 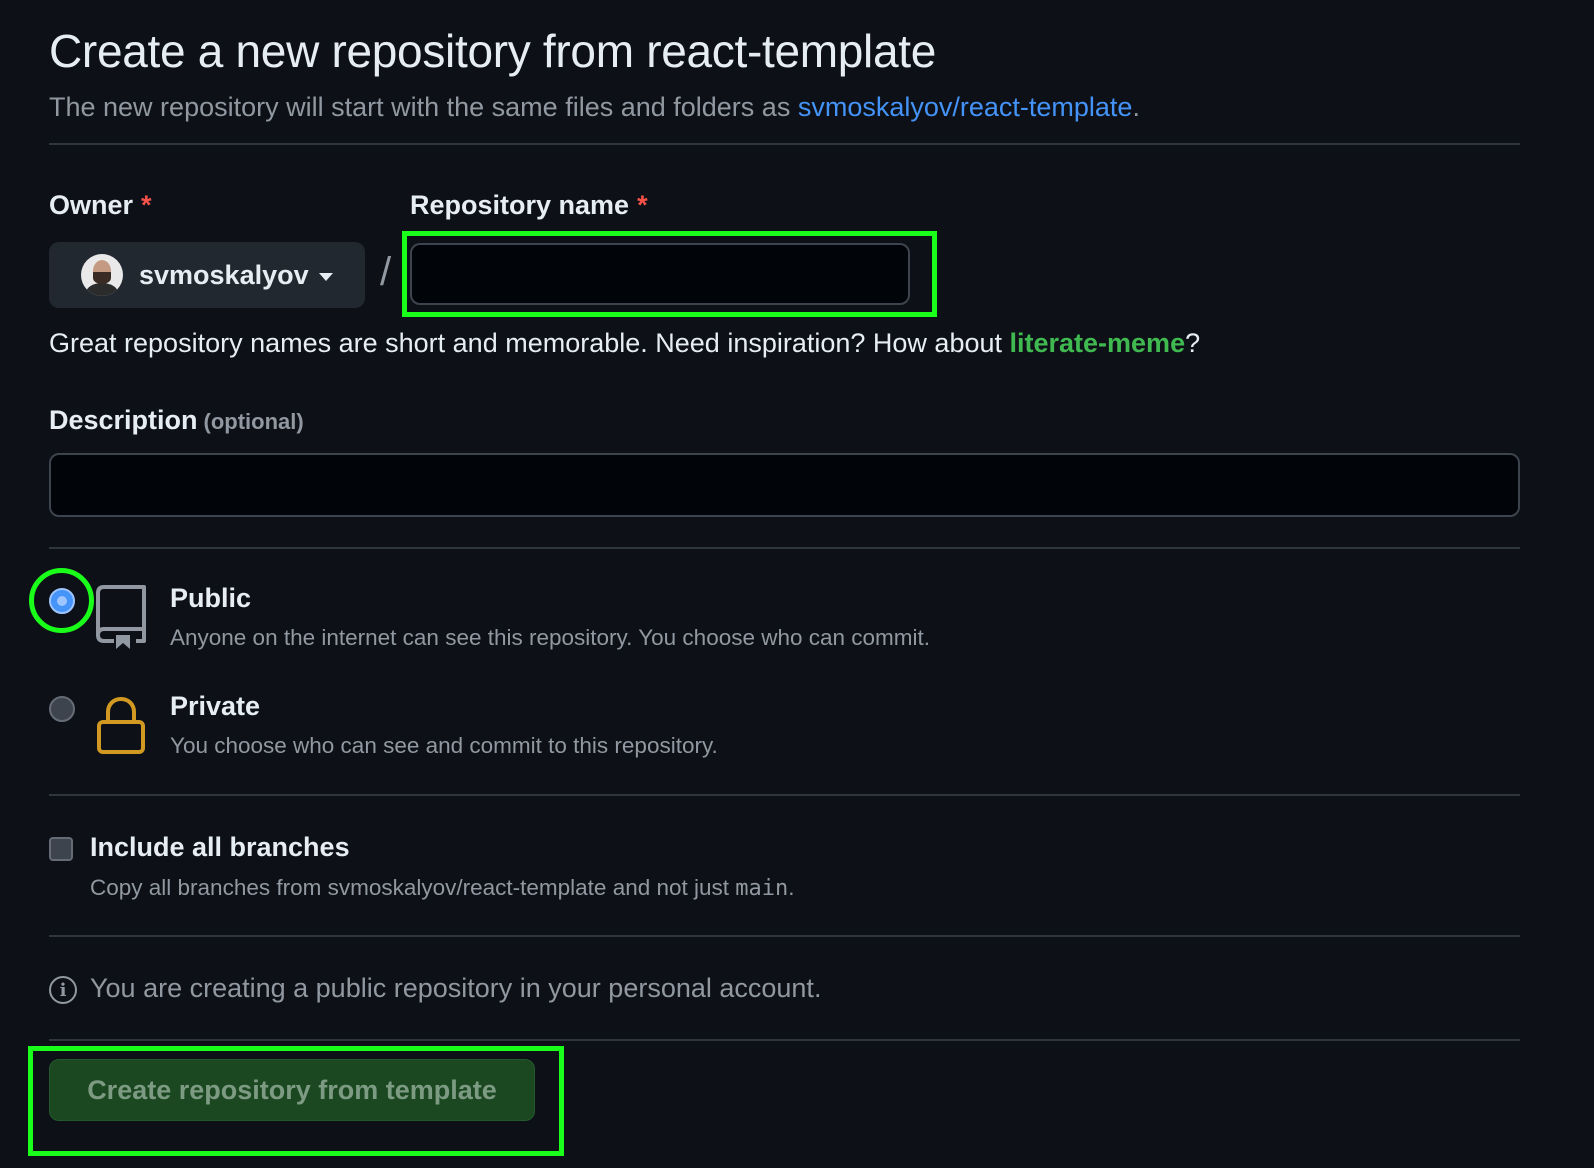 I want to click on include-branches-label: Include all branches, so click(x=220, y=847).